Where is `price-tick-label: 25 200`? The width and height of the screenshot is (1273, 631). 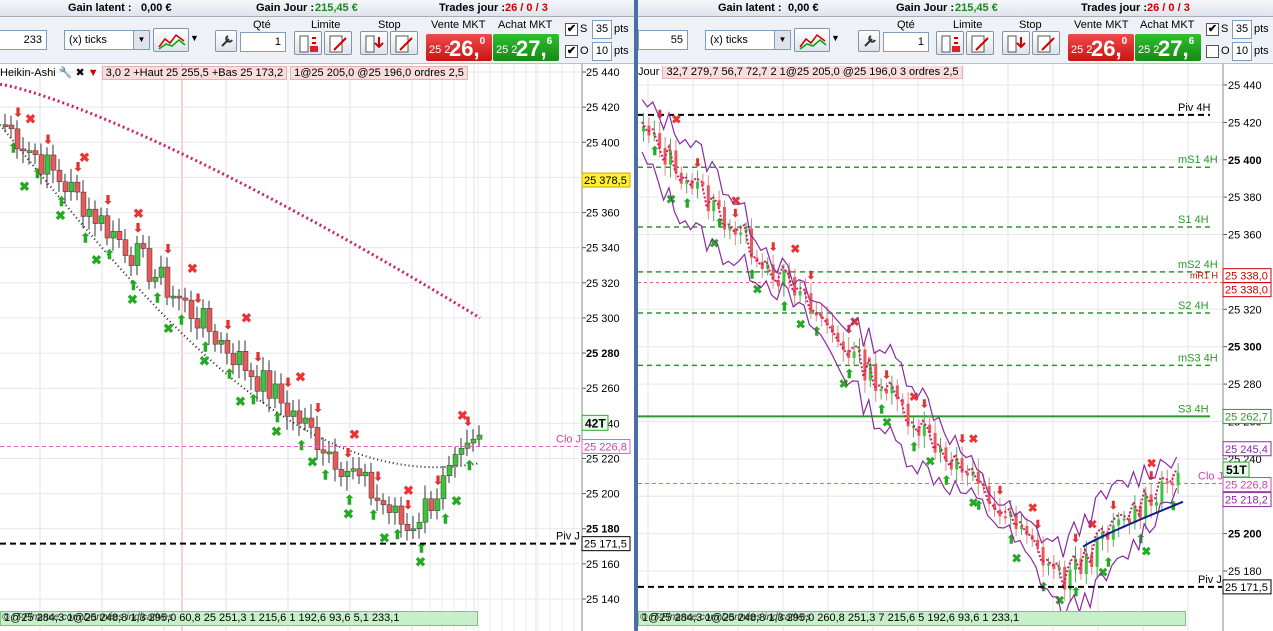 price-tick-label: 25 200 is located at coordinates (603, 495).